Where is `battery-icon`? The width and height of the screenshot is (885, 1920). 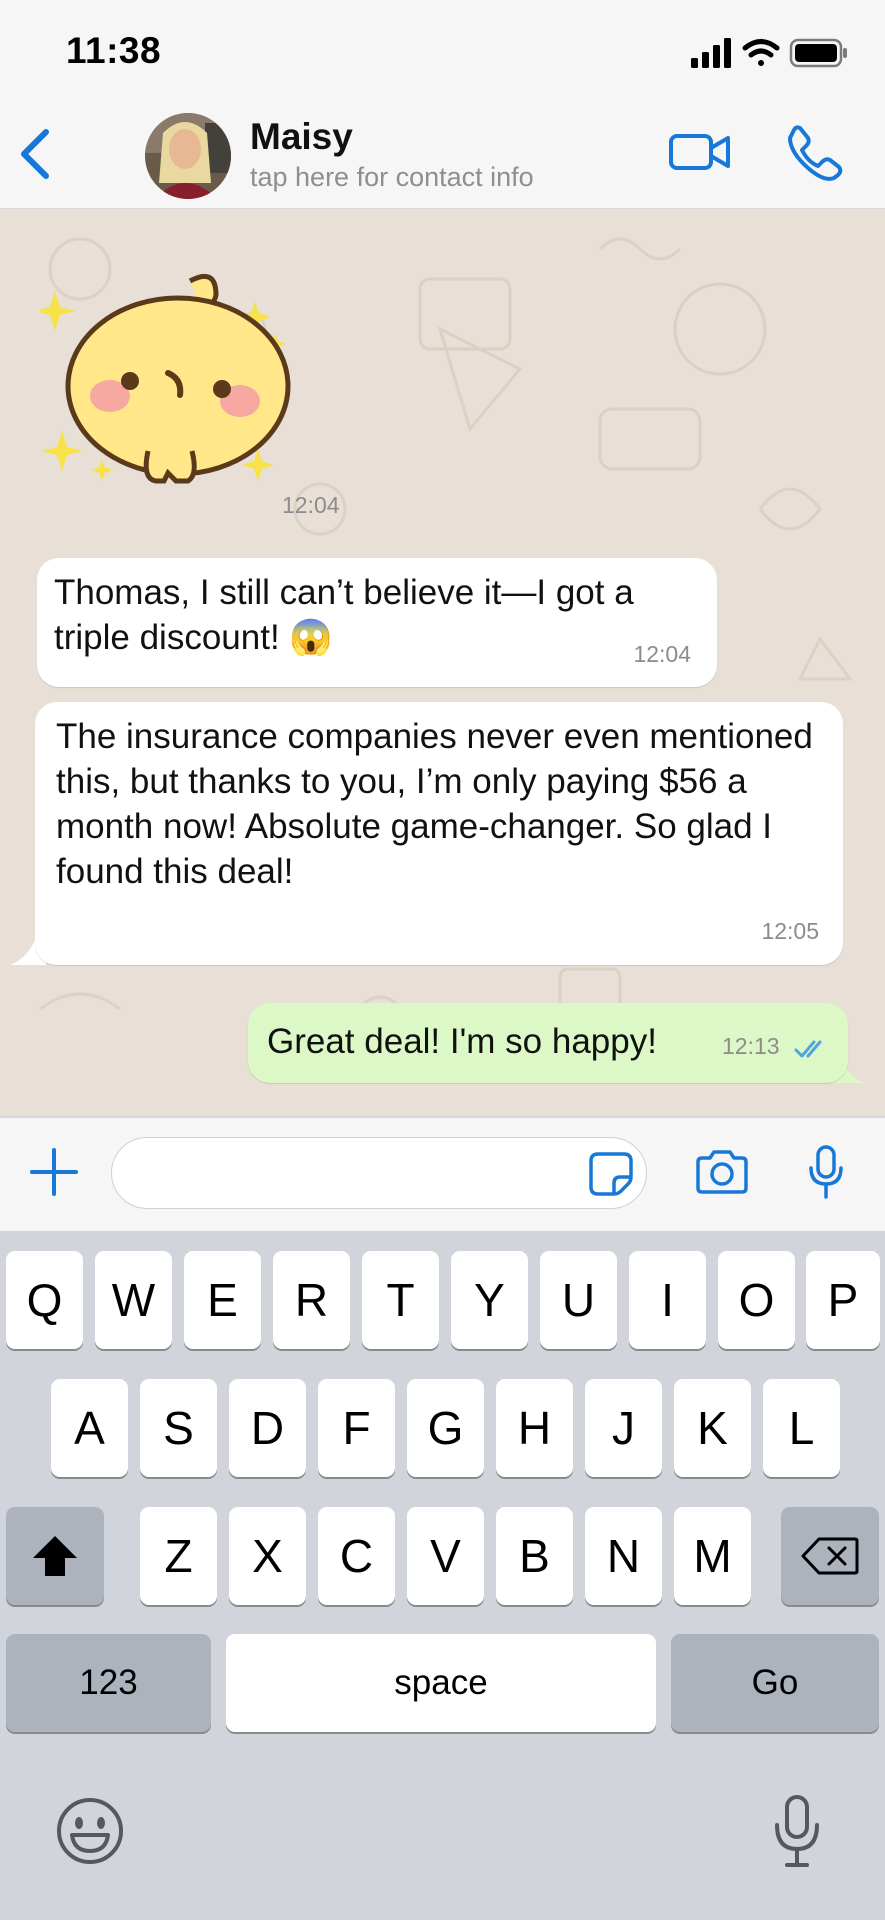
battery-icon is located at coordinates (818, 53).